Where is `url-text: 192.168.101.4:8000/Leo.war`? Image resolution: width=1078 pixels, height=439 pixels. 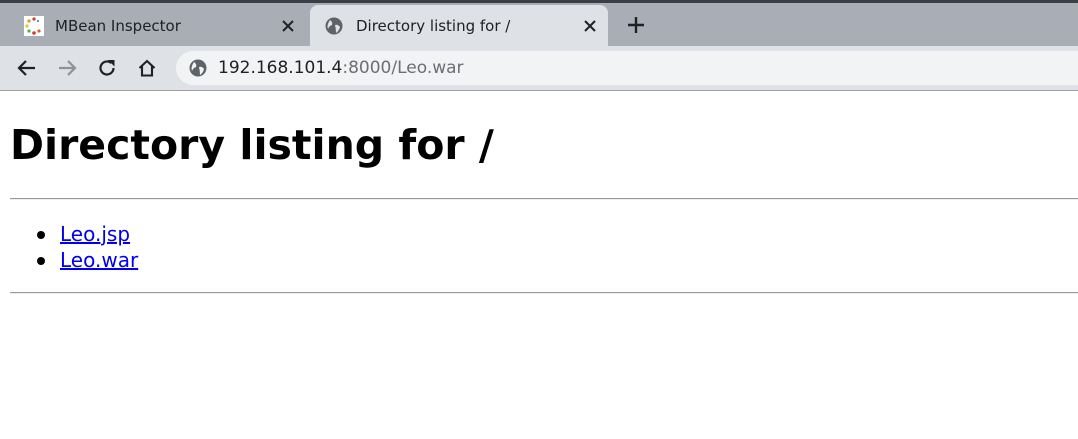
url-text: 192.168.101.4:8000/Leo.war is located at coordinates (341, 68).